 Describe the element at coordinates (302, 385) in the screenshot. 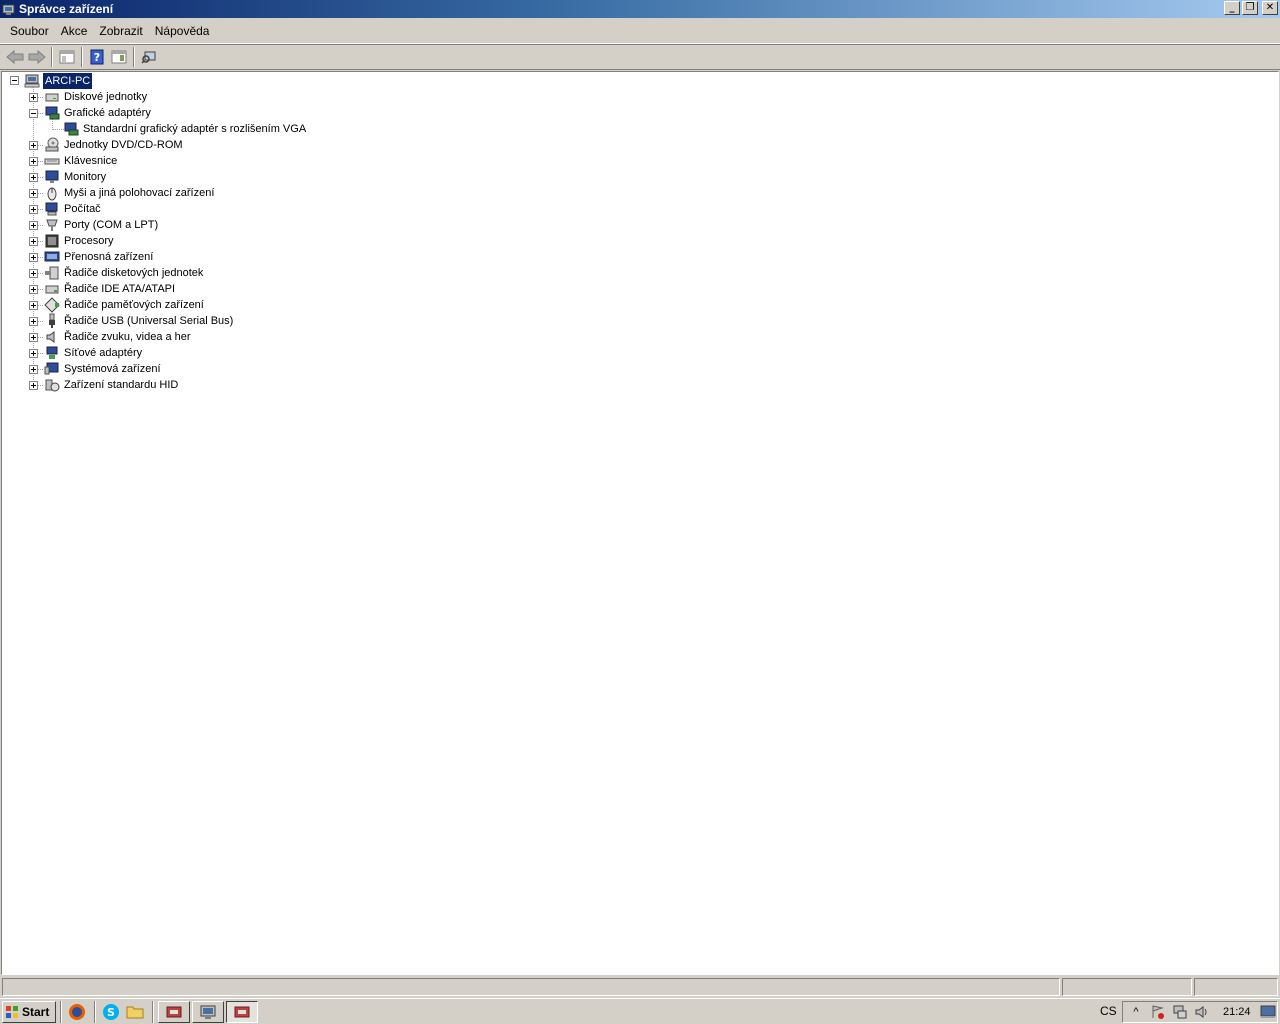

I see `tree-category-row: Zařízení standardu HID` at that location.